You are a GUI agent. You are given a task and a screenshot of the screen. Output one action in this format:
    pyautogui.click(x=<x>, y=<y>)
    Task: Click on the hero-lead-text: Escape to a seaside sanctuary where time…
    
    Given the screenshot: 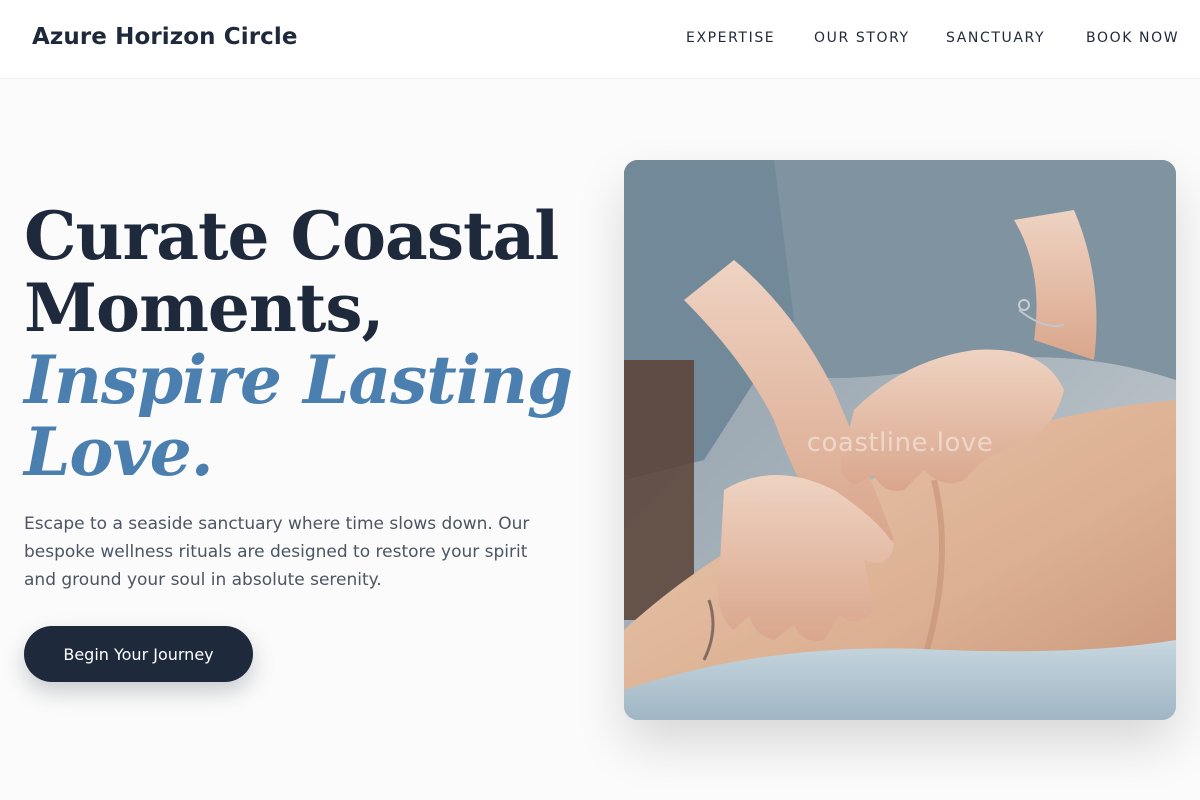 What is the action you would take?
    pyautogui.click(x=277, y=552)
    